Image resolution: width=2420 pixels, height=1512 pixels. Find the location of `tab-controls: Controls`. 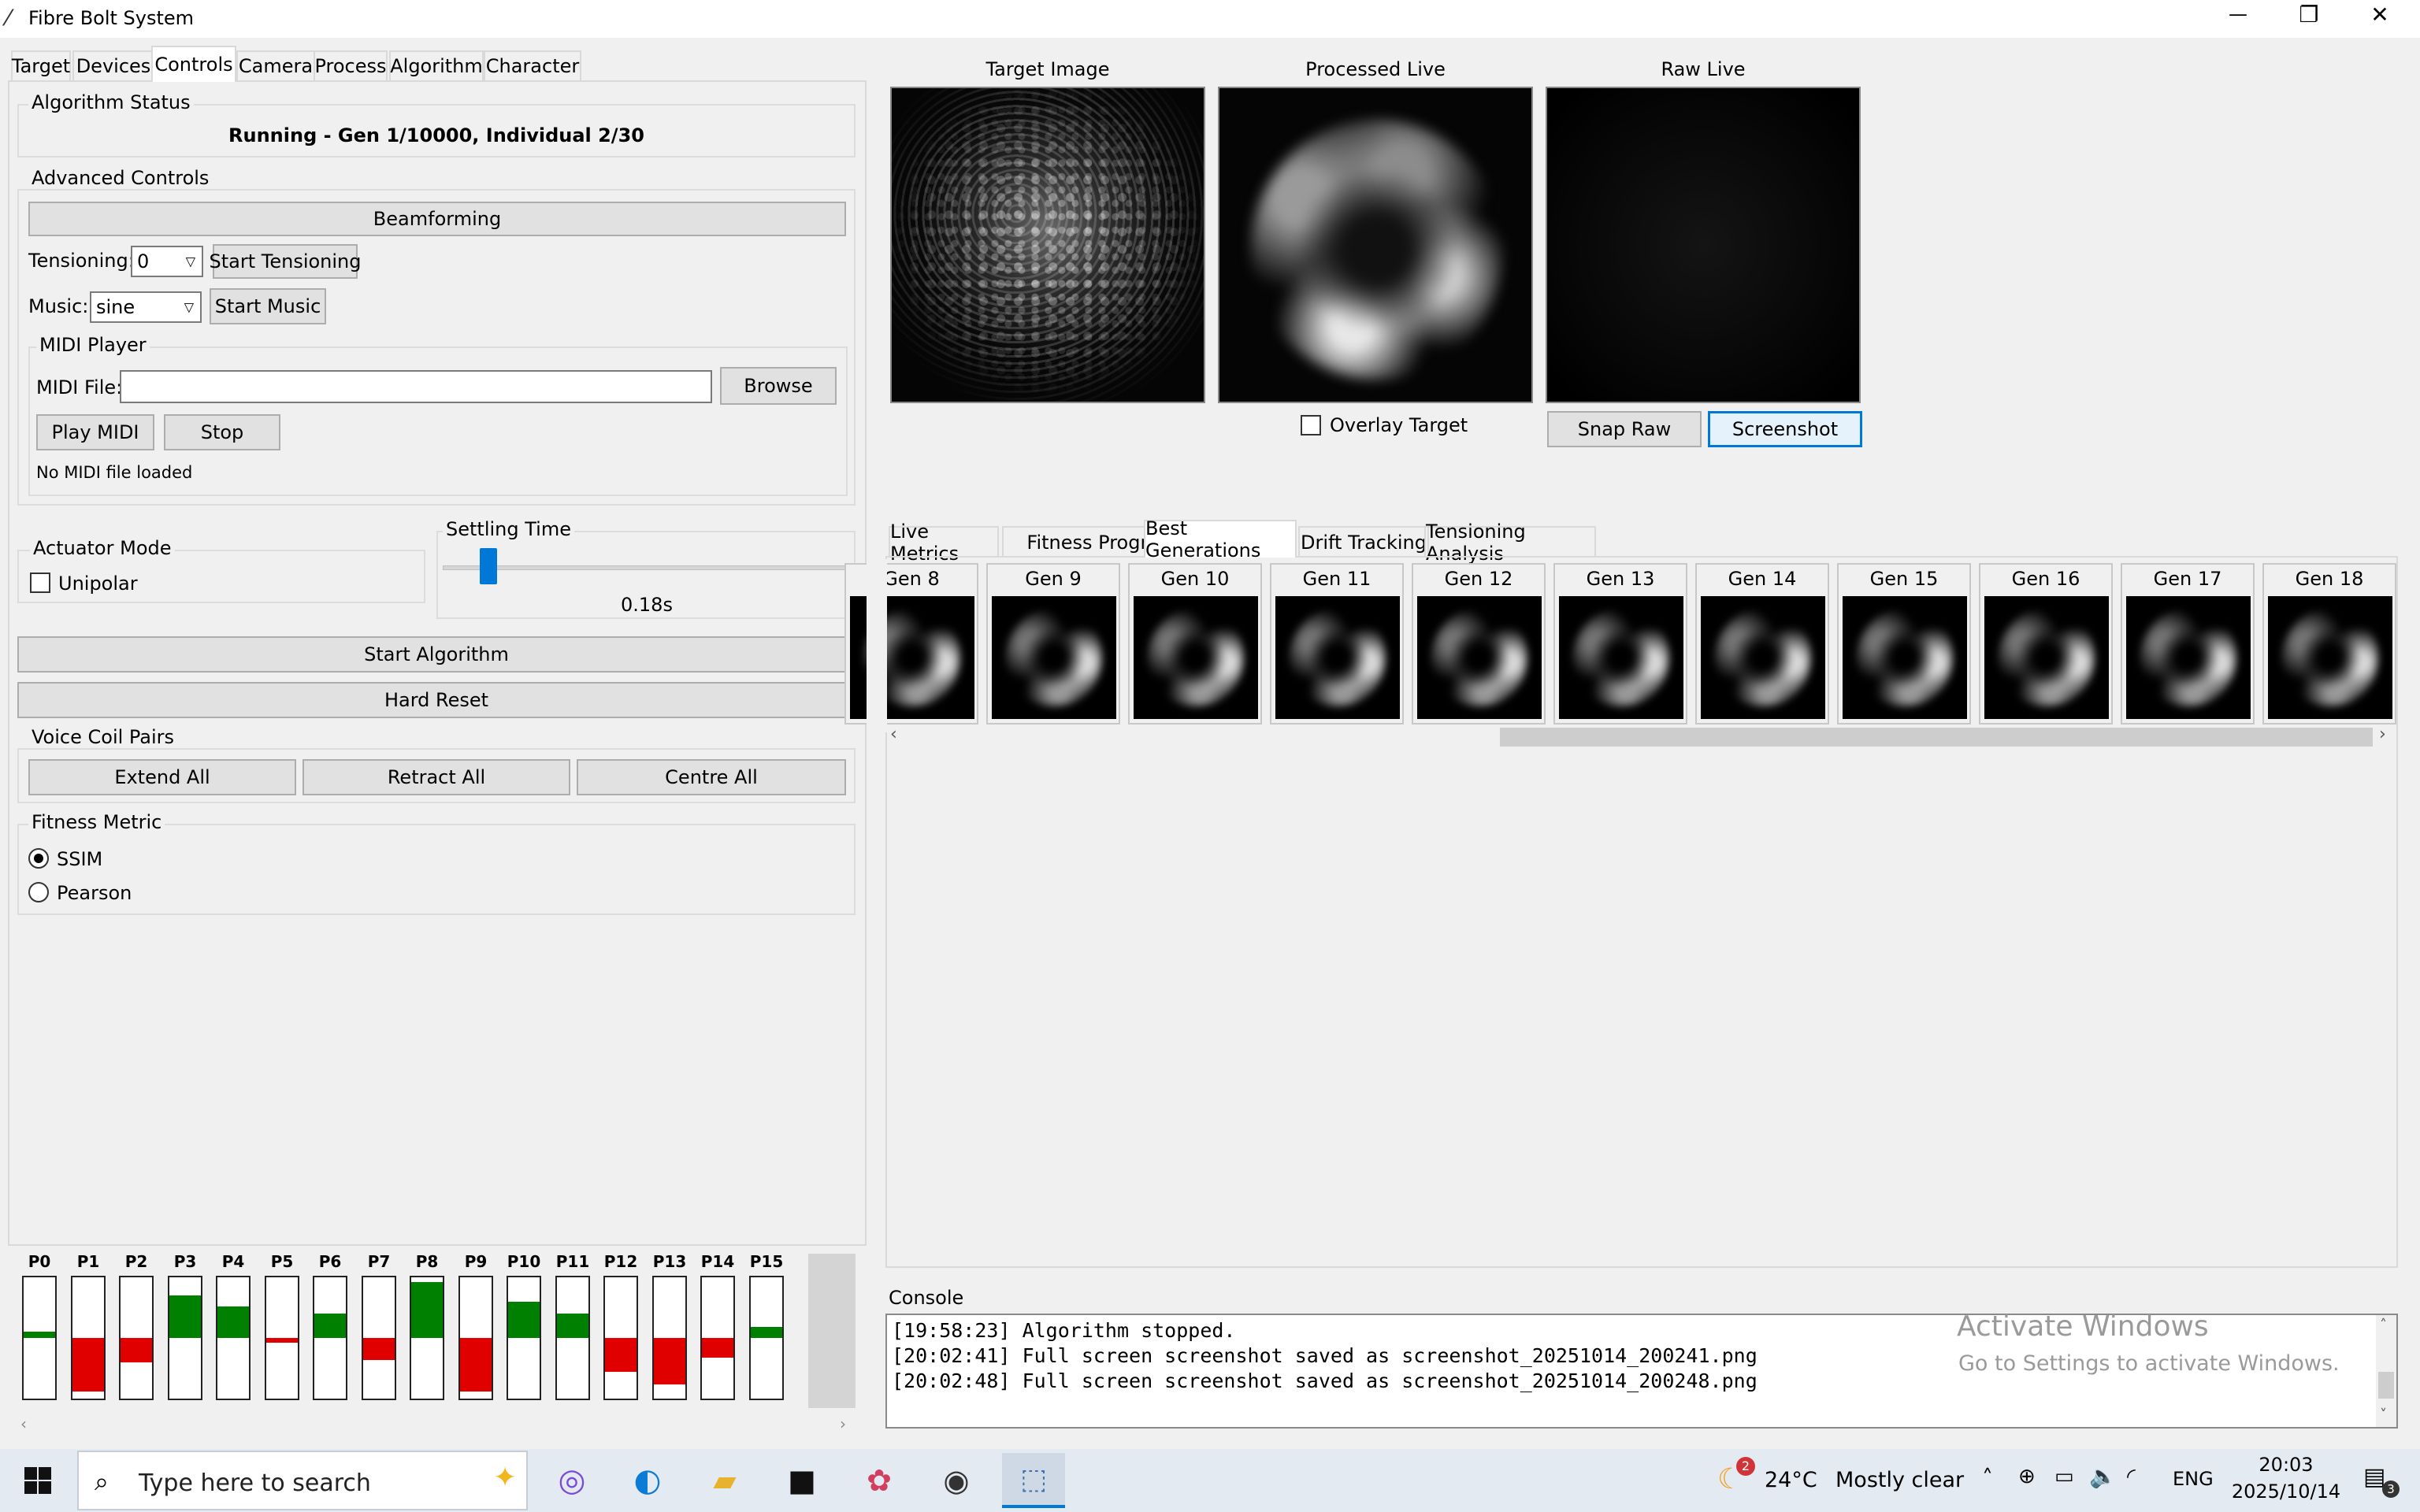

tab-controls: Controls is located at coordinates (193, 64).